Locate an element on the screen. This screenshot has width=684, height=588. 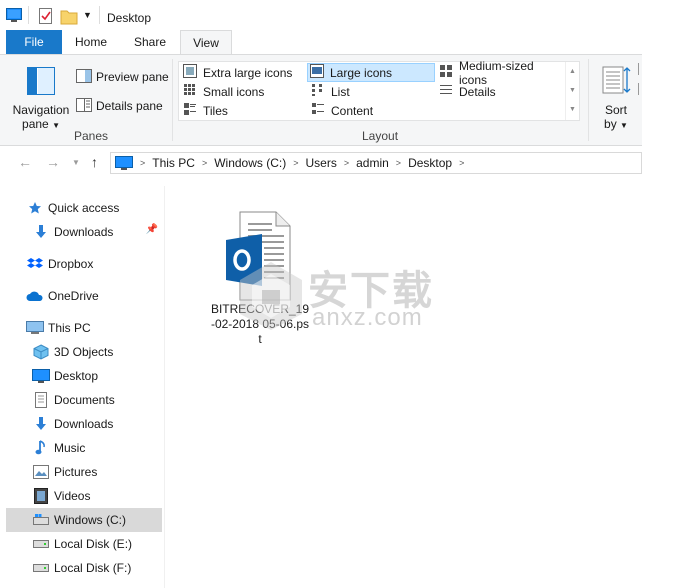
sort-label-2: by is located at coordinates (610, 124).